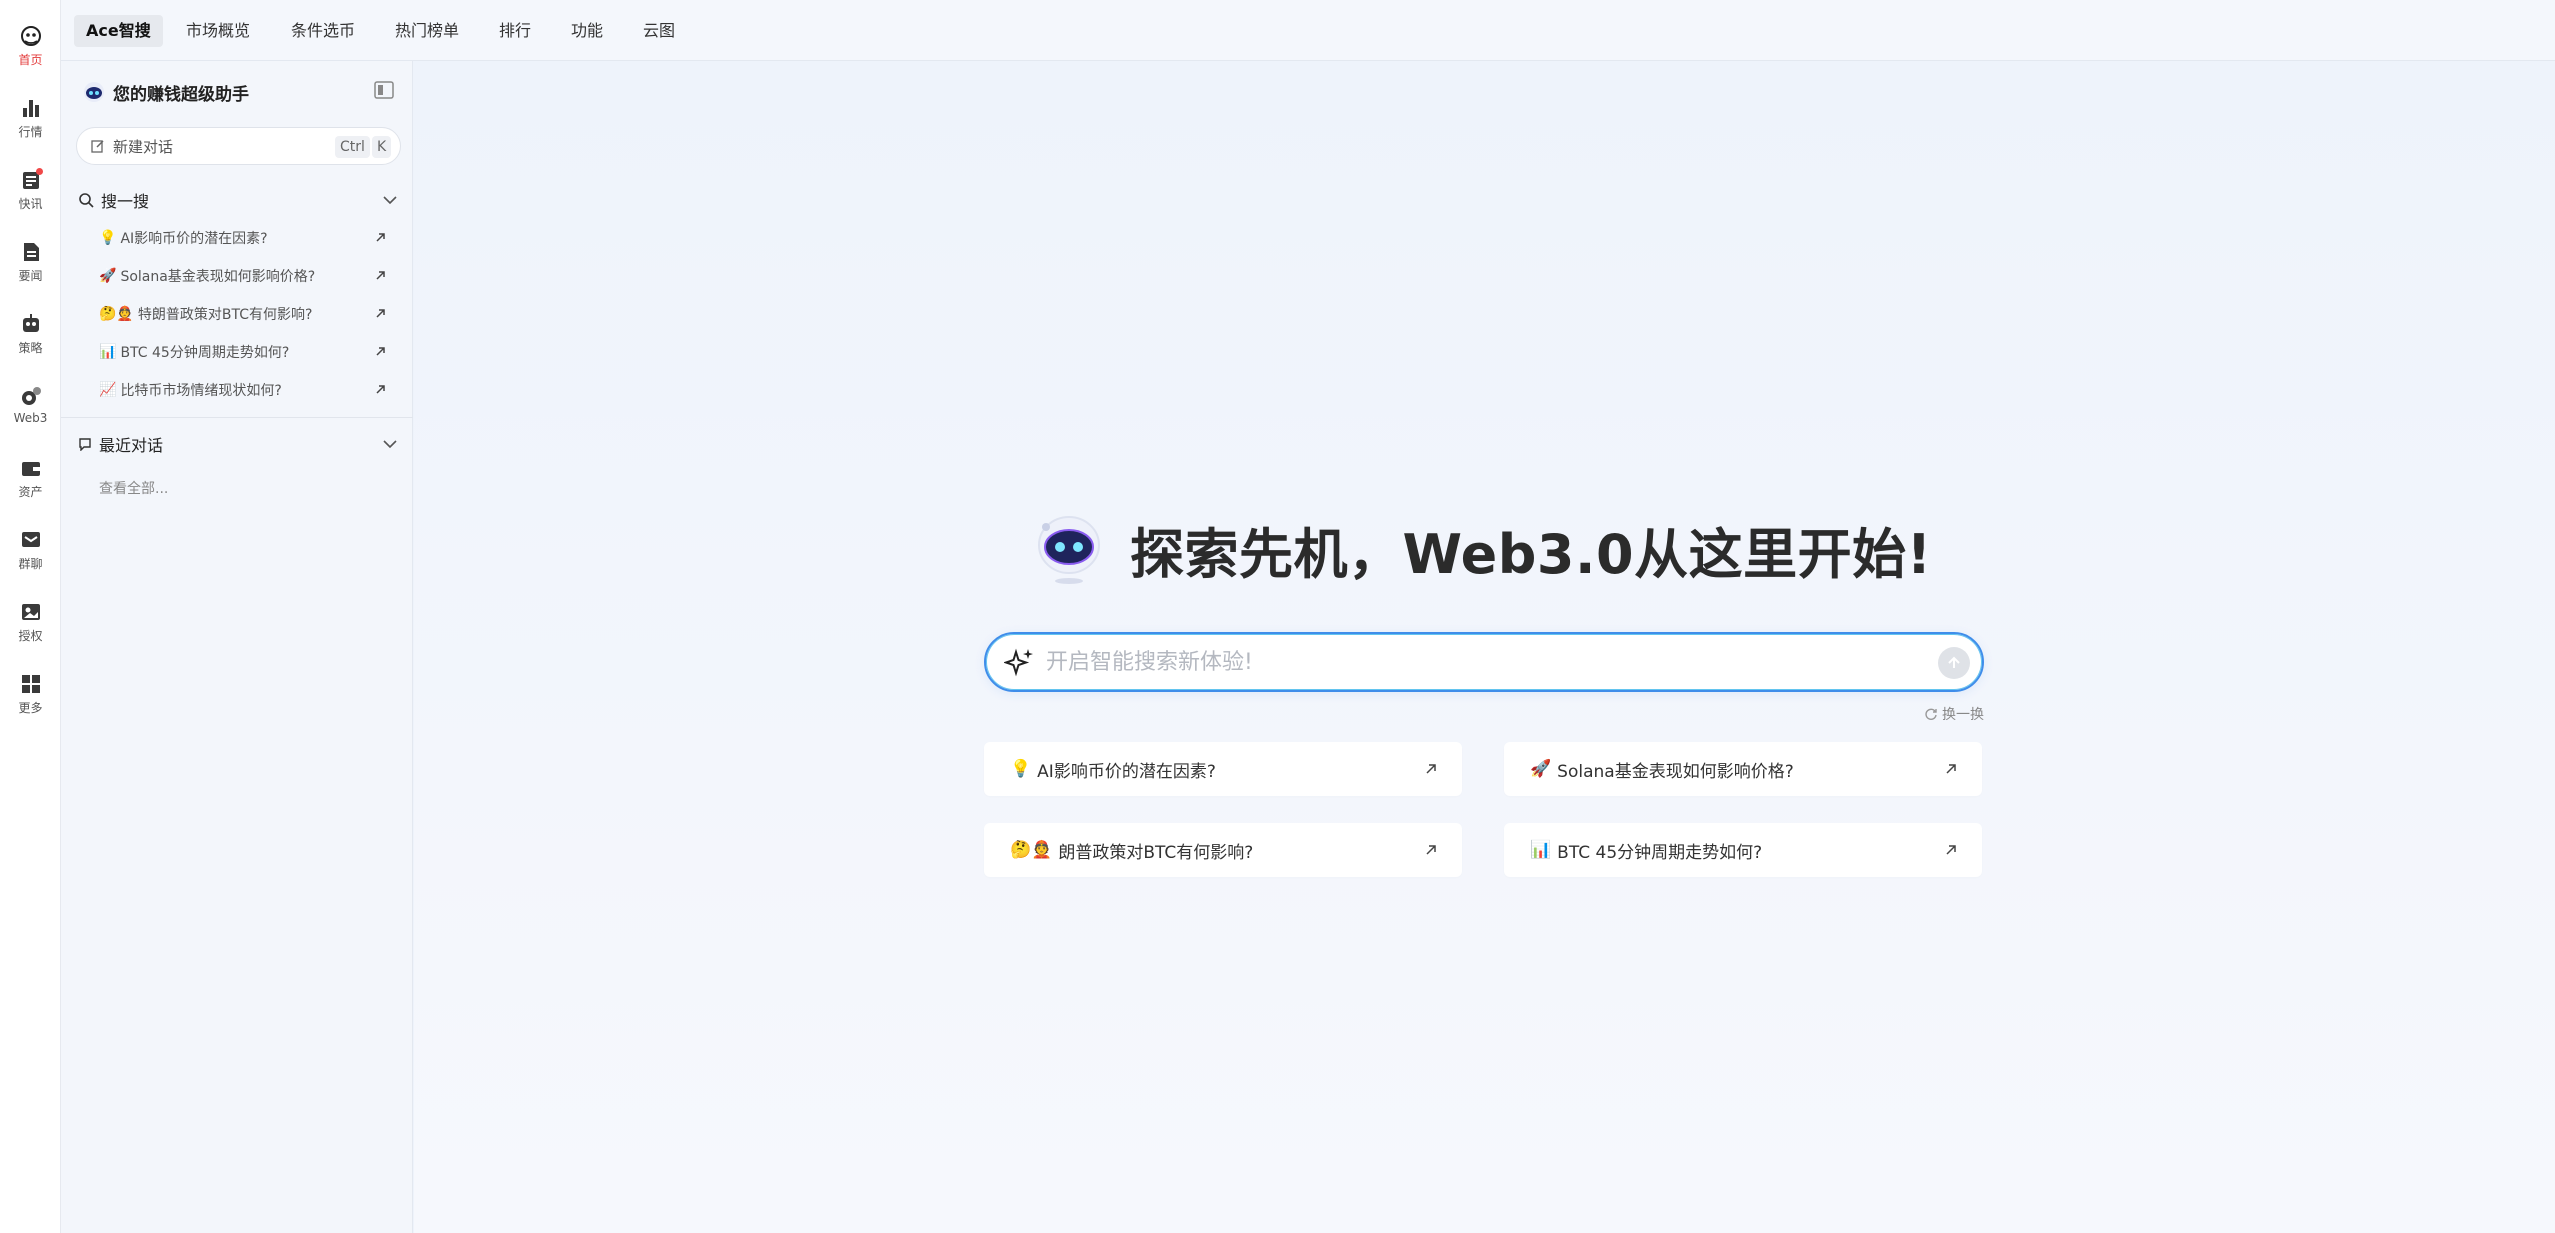 The width and height of the screenshot is (2555, 1233). What do you see at coordinates (1308, 30) in the screenshot?
I see `top-nav: Ace智搜 市场概览 条件选币 热门榜单 排行 功能 云图` at bounding box center [1308, 30].